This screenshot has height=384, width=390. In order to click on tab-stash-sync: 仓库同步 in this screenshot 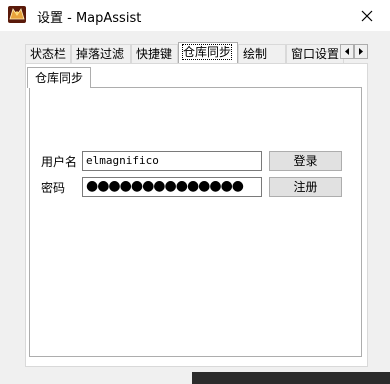, I will do `click(208, 52)`.